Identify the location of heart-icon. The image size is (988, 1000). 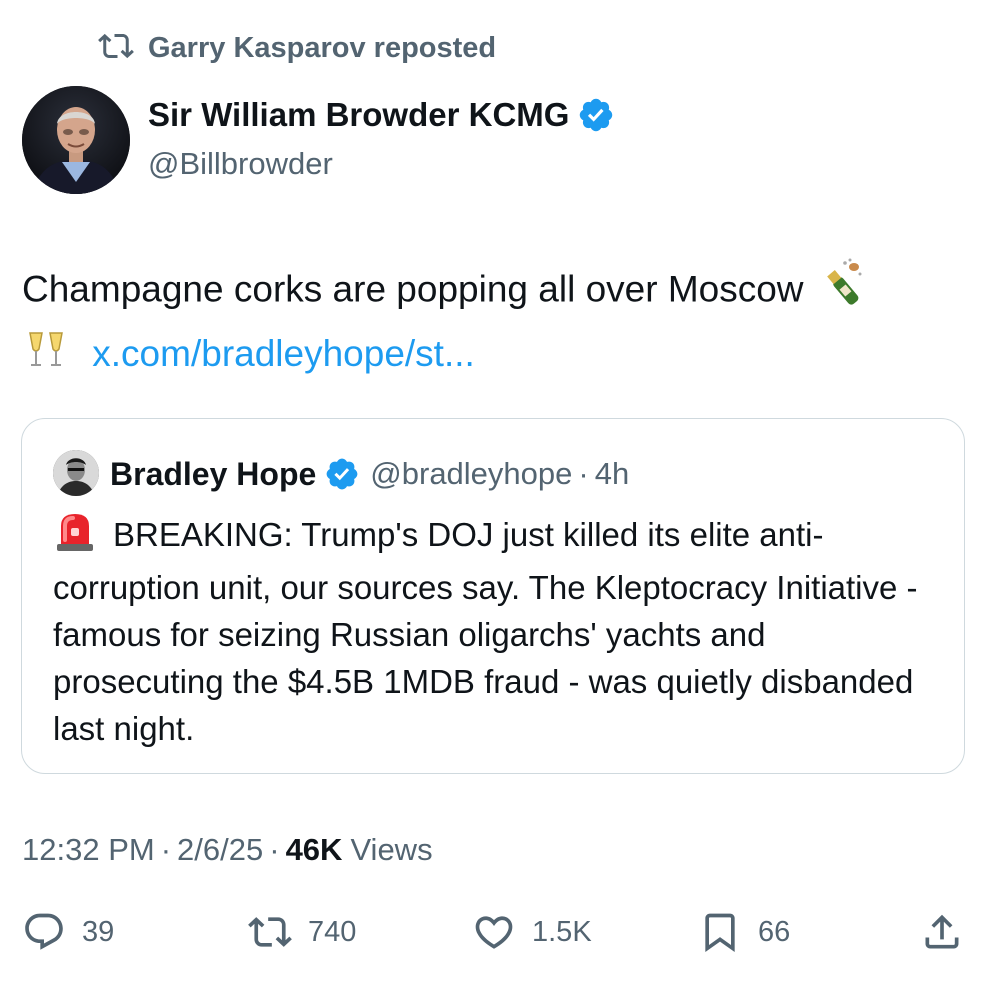
(494, 932).